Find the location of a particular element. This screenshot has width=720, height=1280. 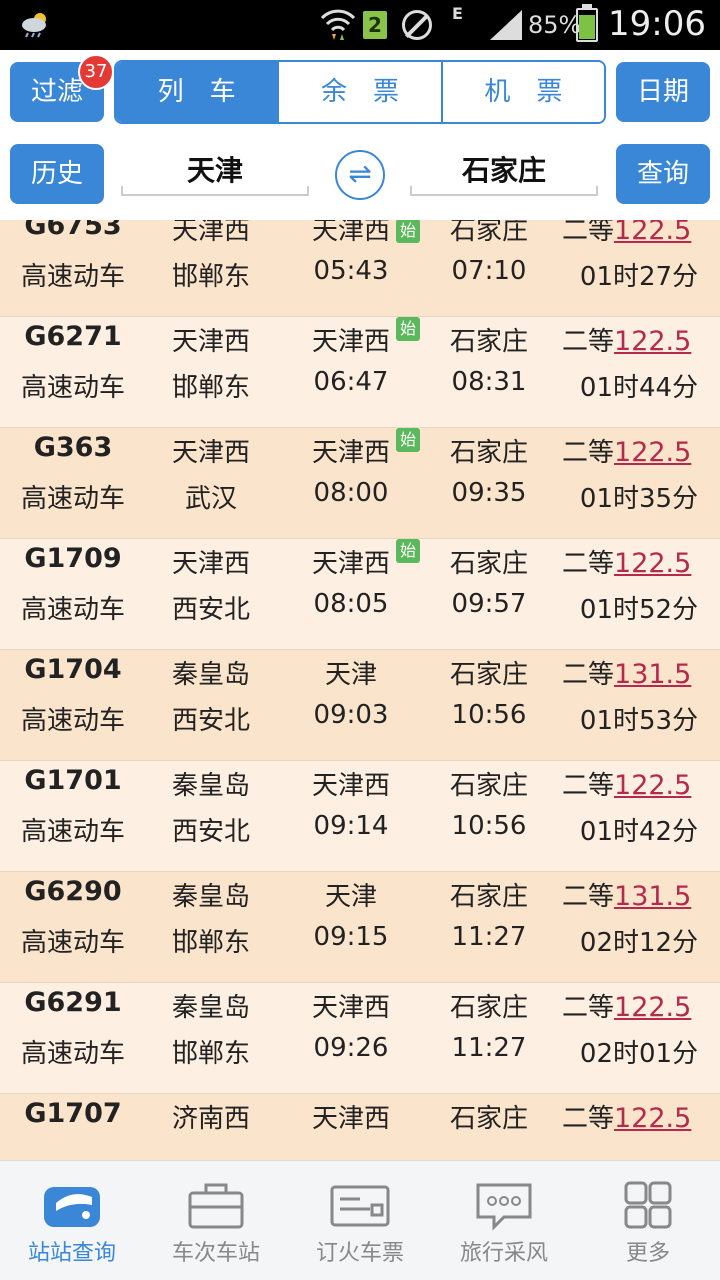

origin-station: 济南西 is located at coordinates (210, 1119).